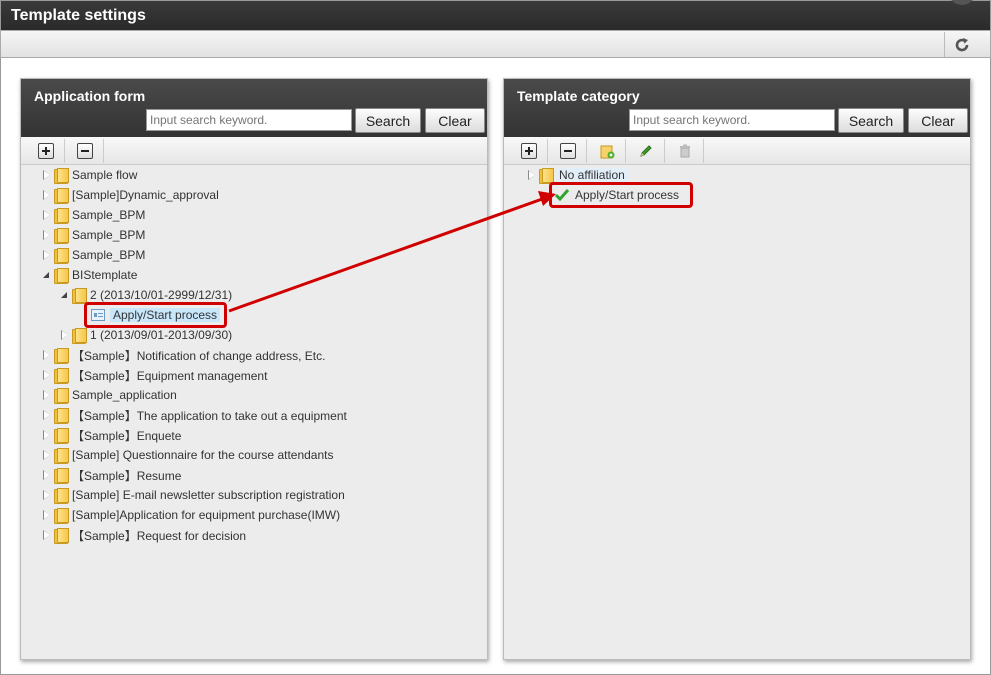 Image resolution: width=991 pixels, height=675 pixels. I want to click on tree-node-label: Sample flow, so click(105, 175).